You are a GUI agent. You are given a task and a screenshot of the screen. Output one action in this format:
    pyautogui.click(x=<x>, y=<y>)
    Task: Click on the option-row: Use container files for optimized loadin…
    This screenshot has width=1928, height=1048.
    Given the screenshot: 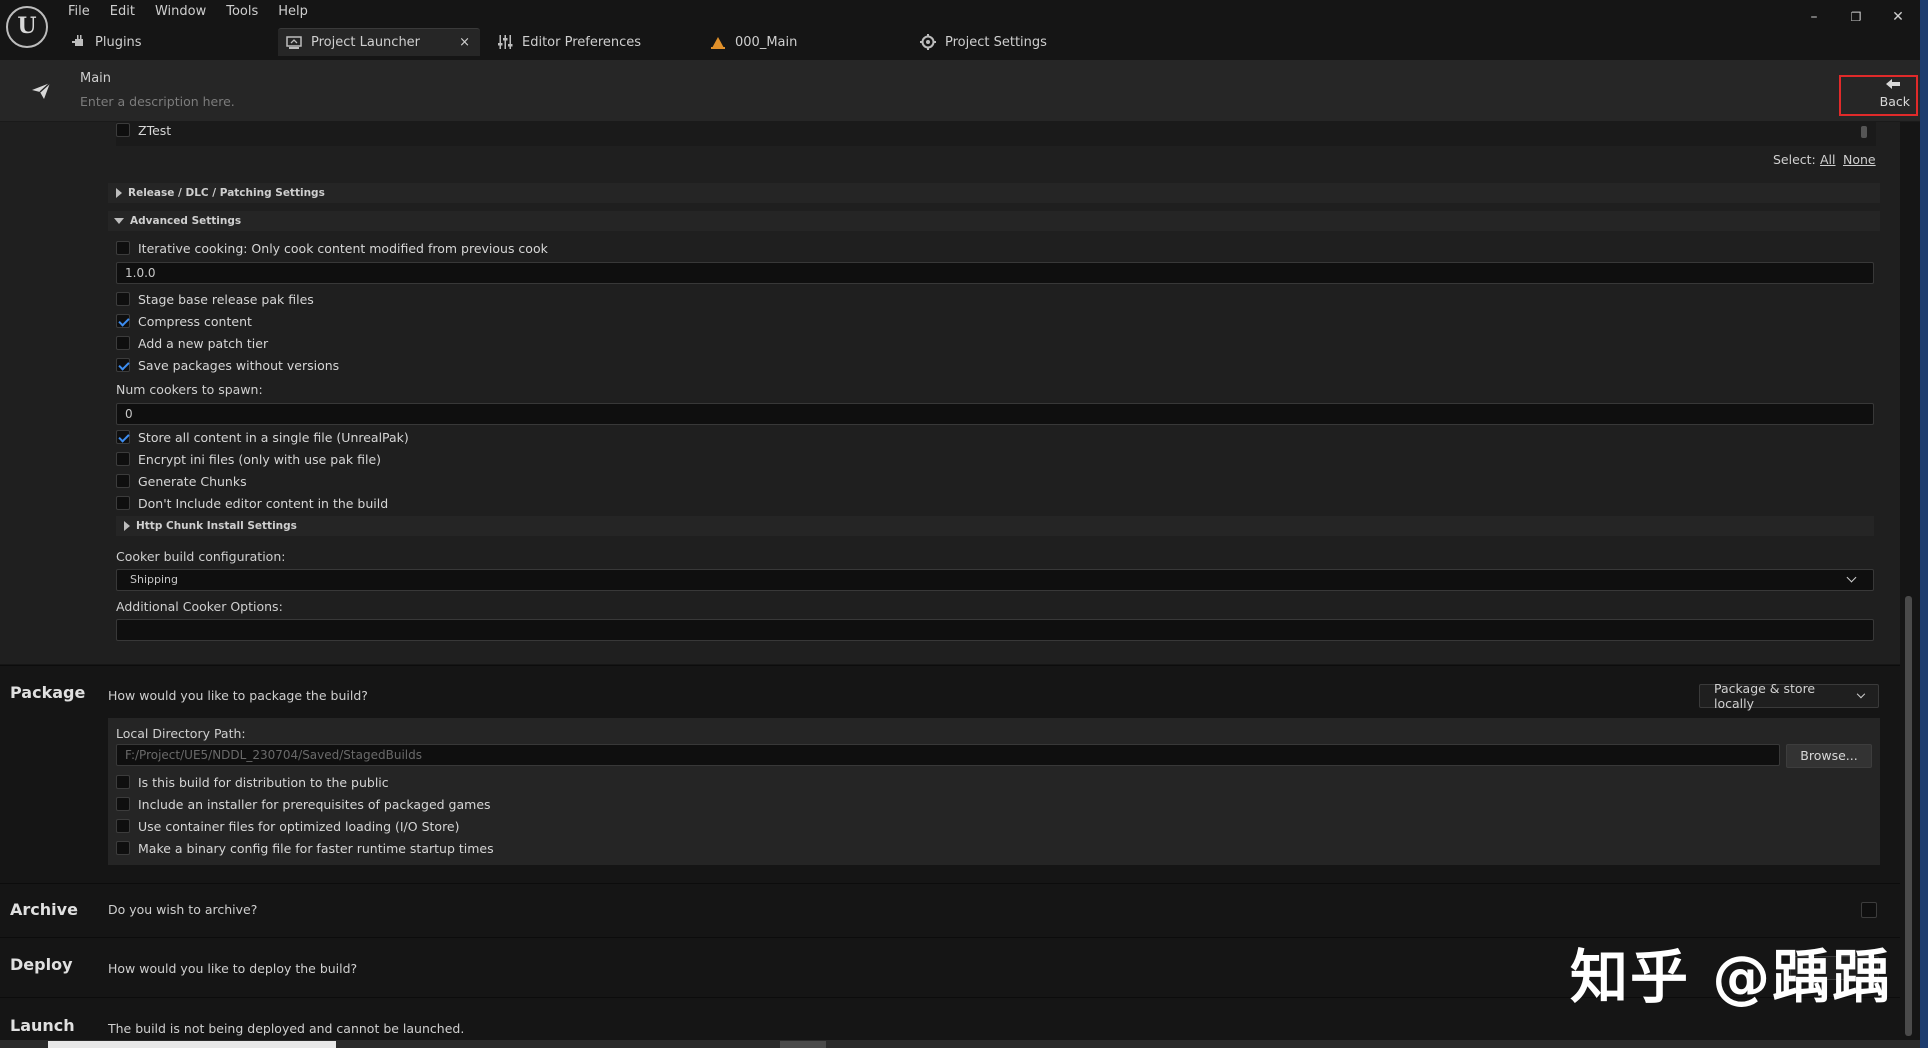 What is the action you would take?
    pyautogui.click(x=288, y=826)
    